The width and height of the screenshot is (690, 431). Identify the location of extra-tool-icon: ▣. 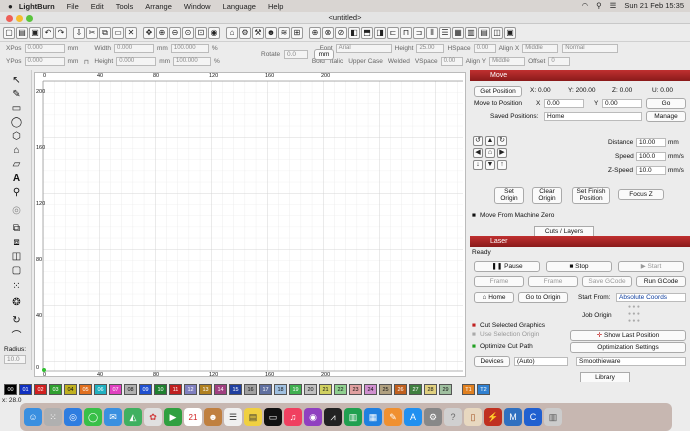
(510, 32).